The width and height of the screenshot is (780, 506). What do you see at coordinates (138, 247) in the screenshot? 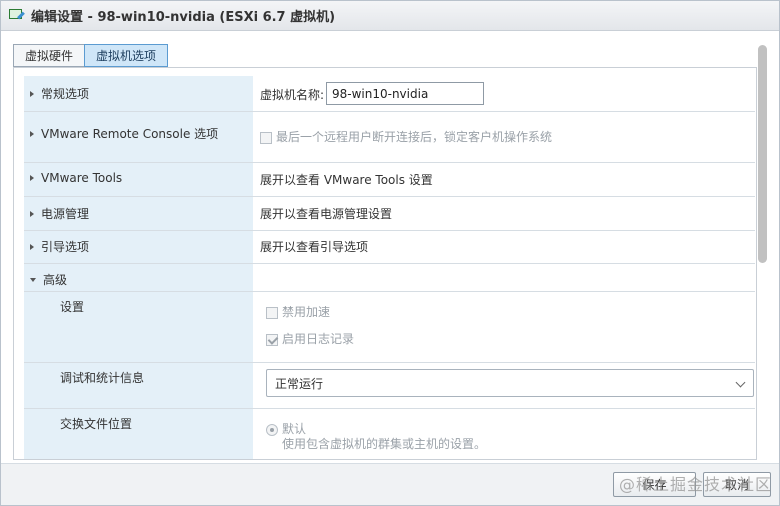
I see `boot-options-toggle: 引导选项` at bounding box center [138, 247].